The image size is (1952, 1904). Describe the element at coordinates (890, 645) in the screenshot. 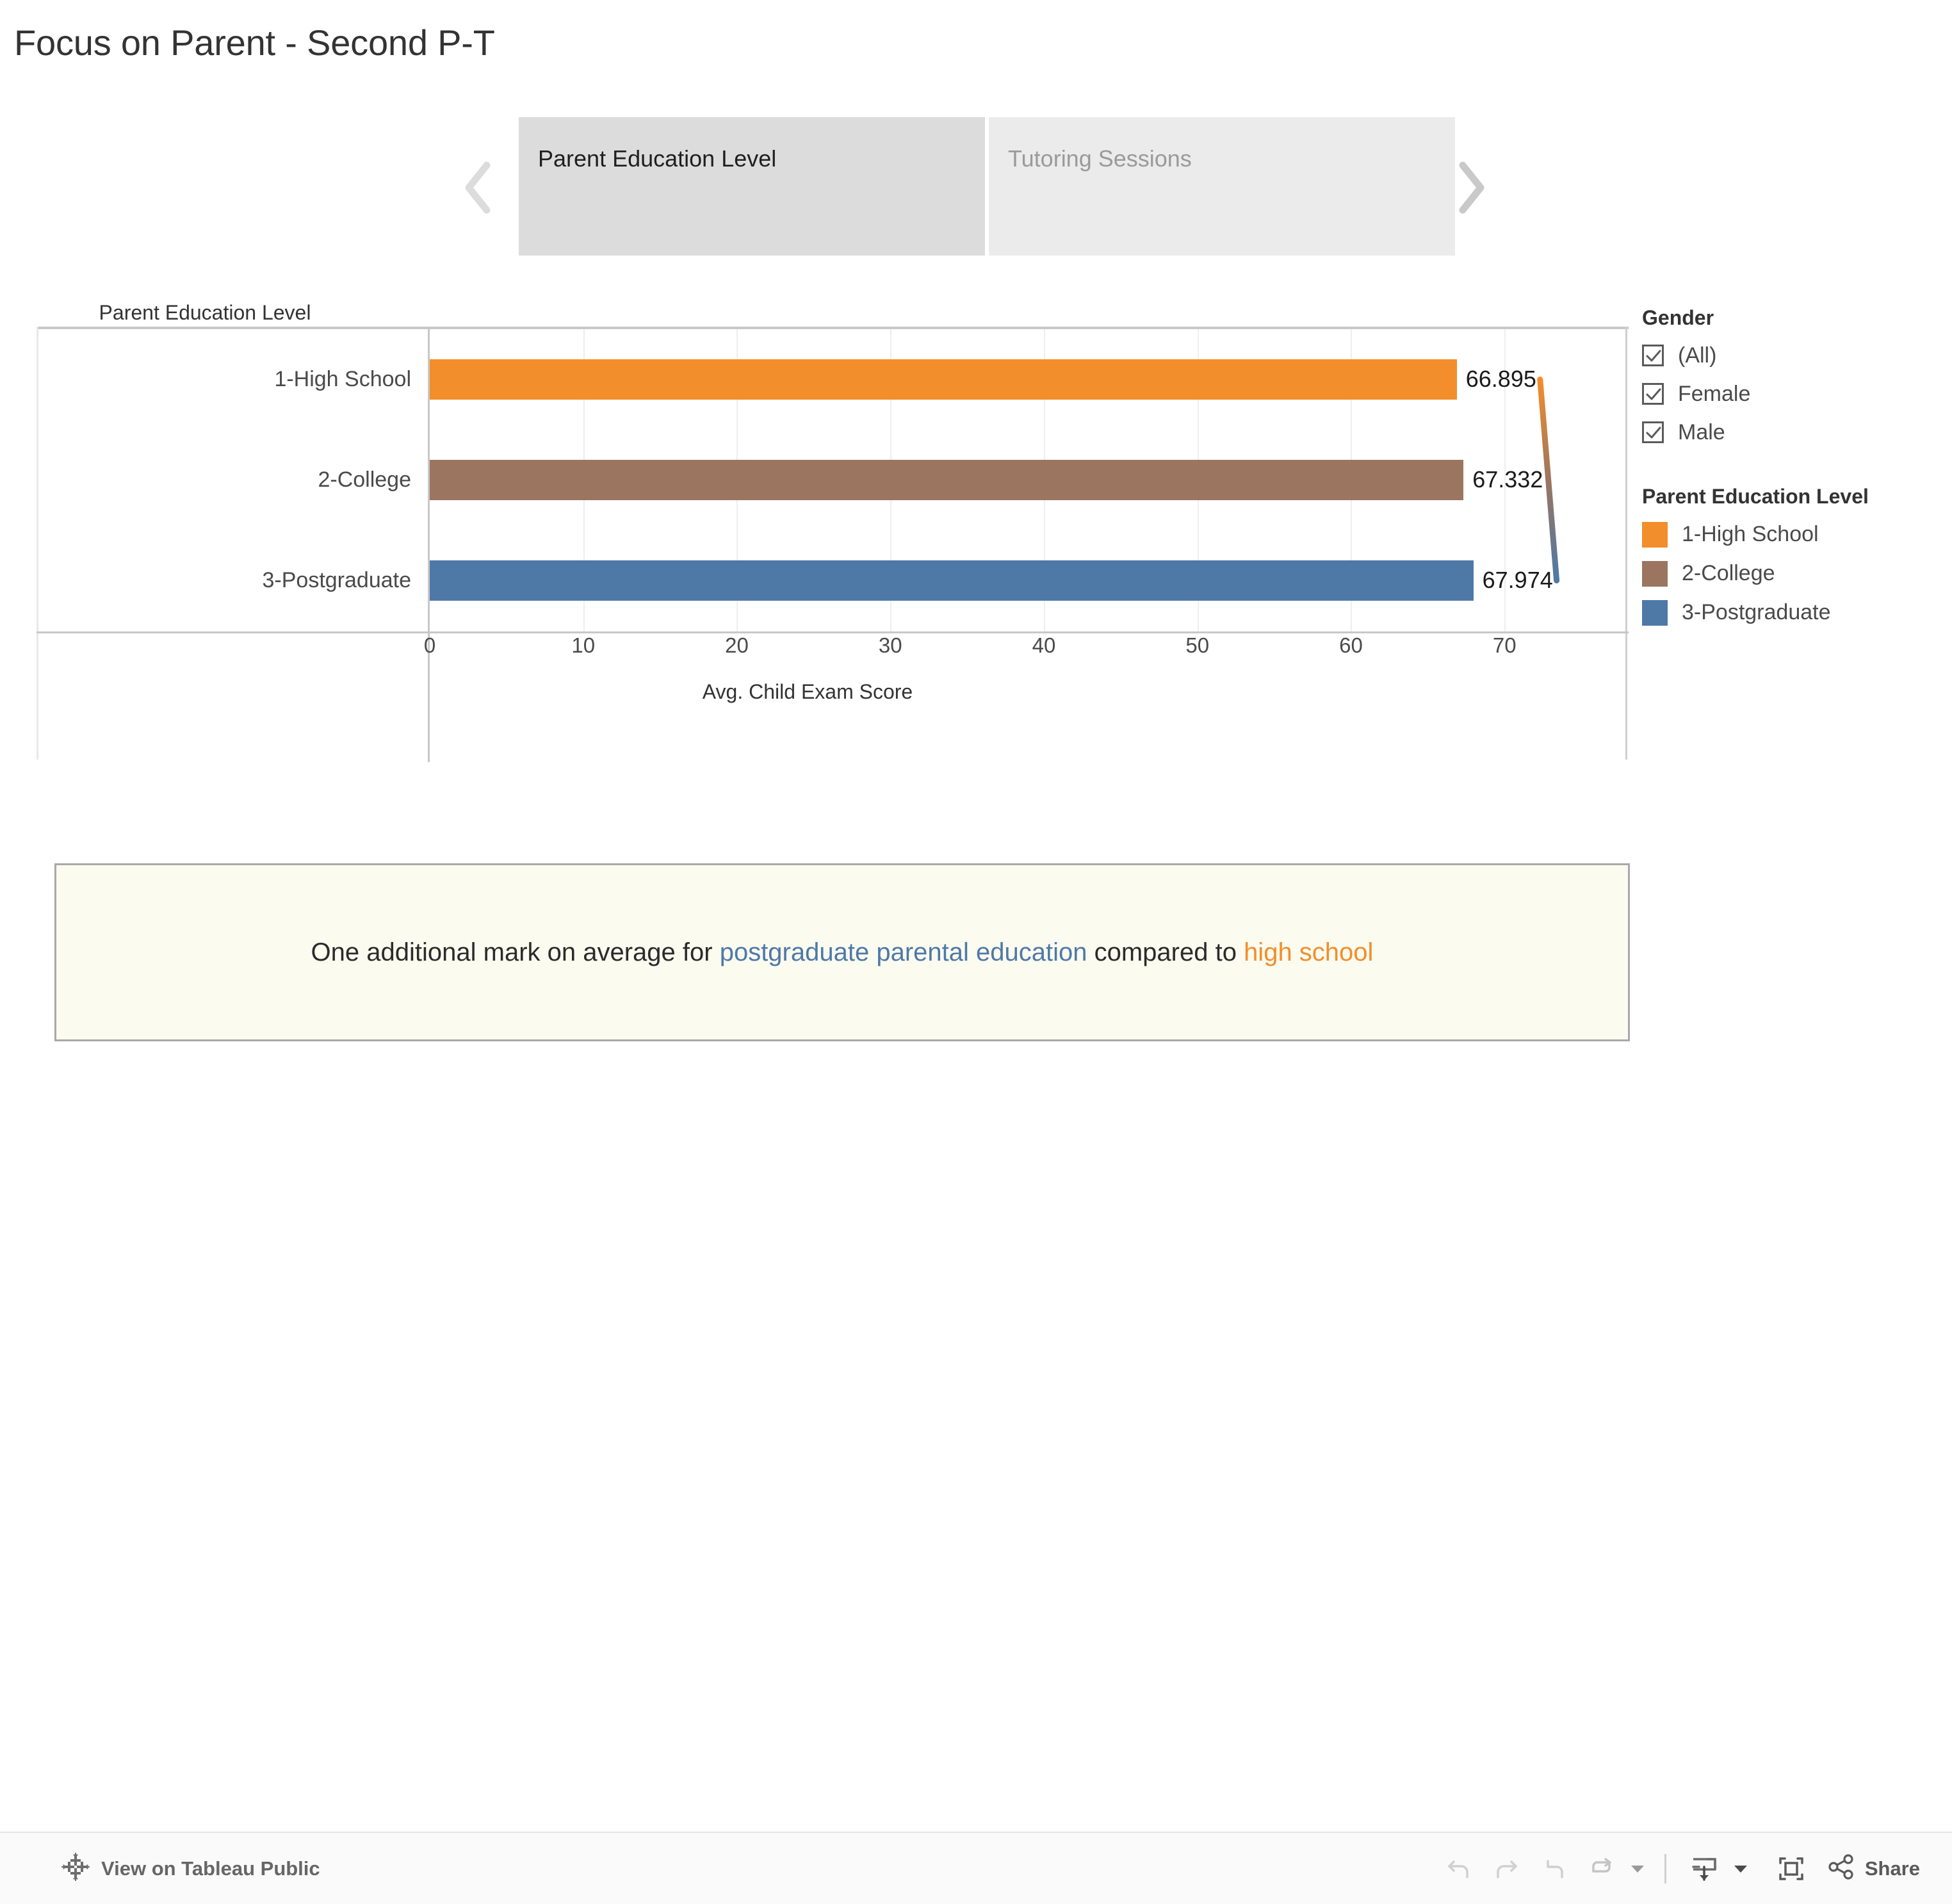

I see `x-axis-tick-label: 30` at that location.